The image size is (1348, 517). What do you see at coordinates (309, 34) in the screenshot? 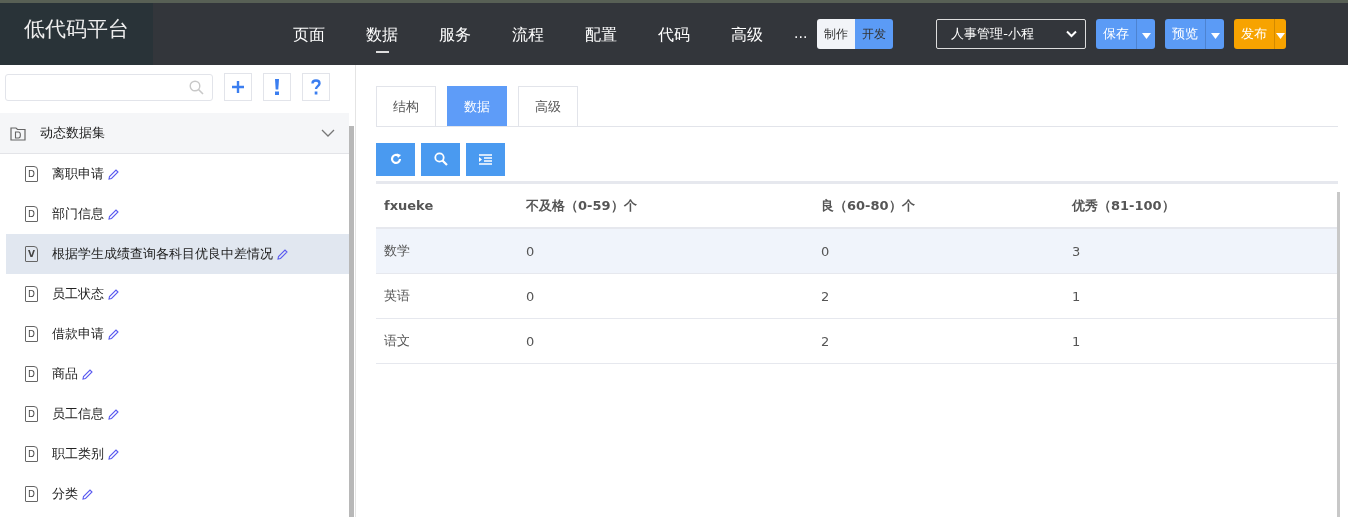
I see `nav-item: 页面` at bounding box center [309, 34].